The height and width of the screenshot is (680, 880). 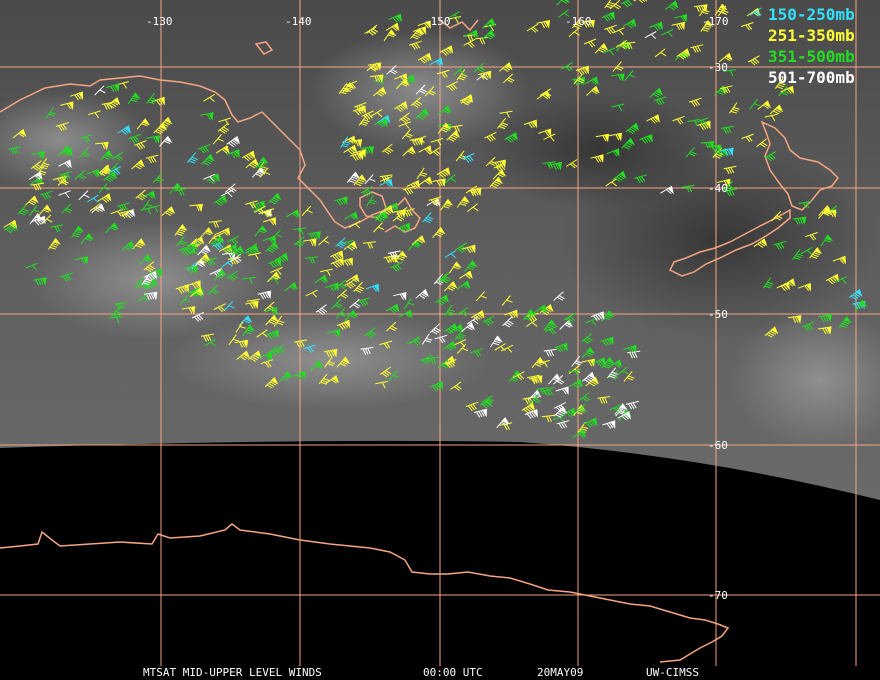 What do you see at coordinates (811, 77) in the screenshot?
I see `legend-501-700: 501-700mb` at bounding box center [811, 77].